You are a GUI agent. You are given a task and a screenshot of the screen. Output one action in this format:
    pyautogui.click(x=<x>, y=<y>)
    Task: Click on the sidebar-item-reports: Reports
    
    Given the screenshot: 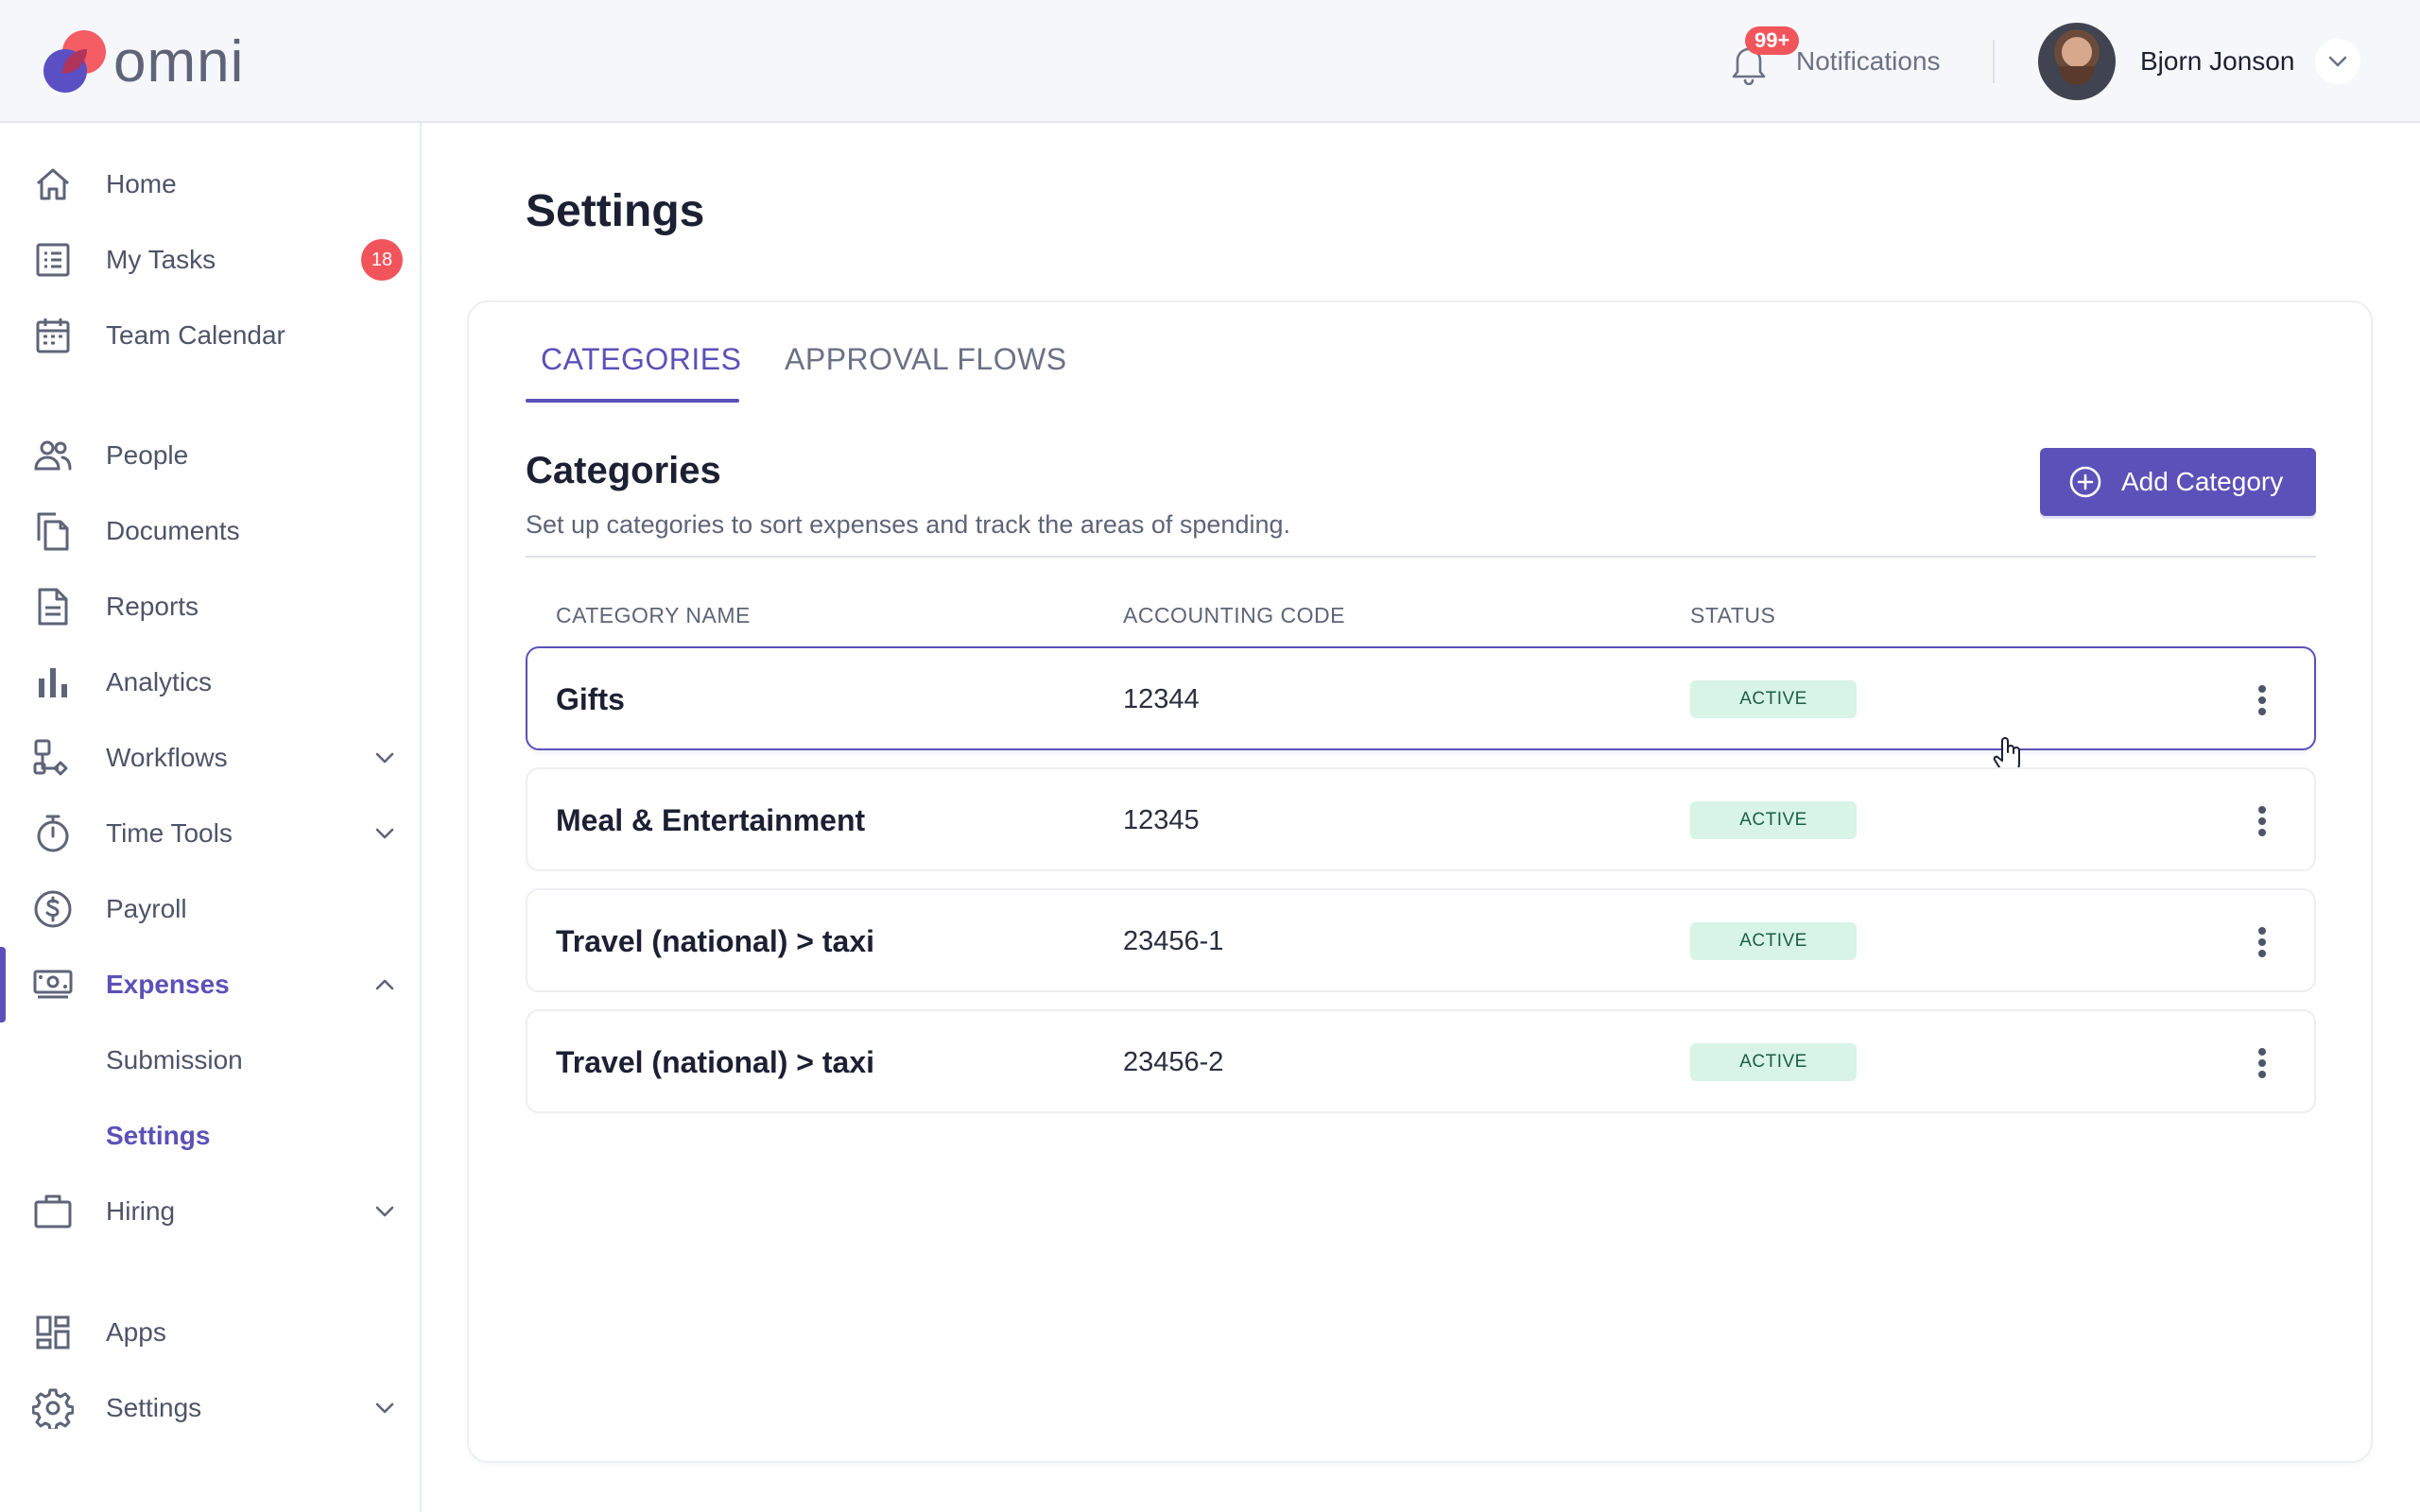 What is the action you would take?
    pyautogui.click(x=210, y=606)
    